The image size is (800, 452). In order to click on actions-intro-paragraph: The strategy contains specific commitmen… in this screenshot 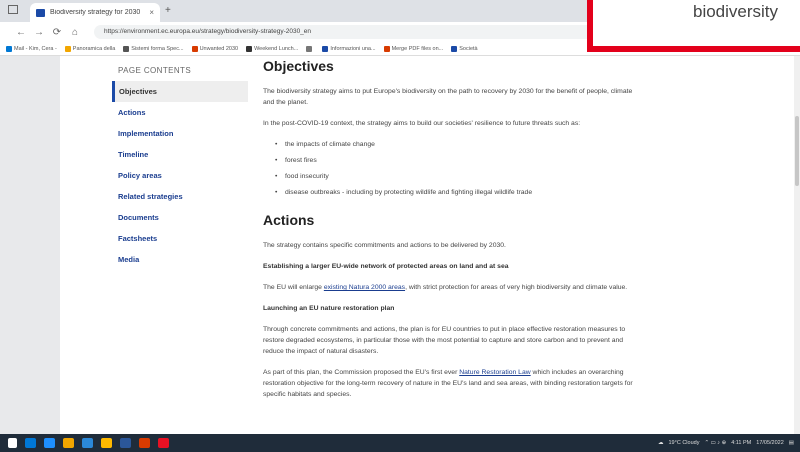, I will do `click(384, 245)`.